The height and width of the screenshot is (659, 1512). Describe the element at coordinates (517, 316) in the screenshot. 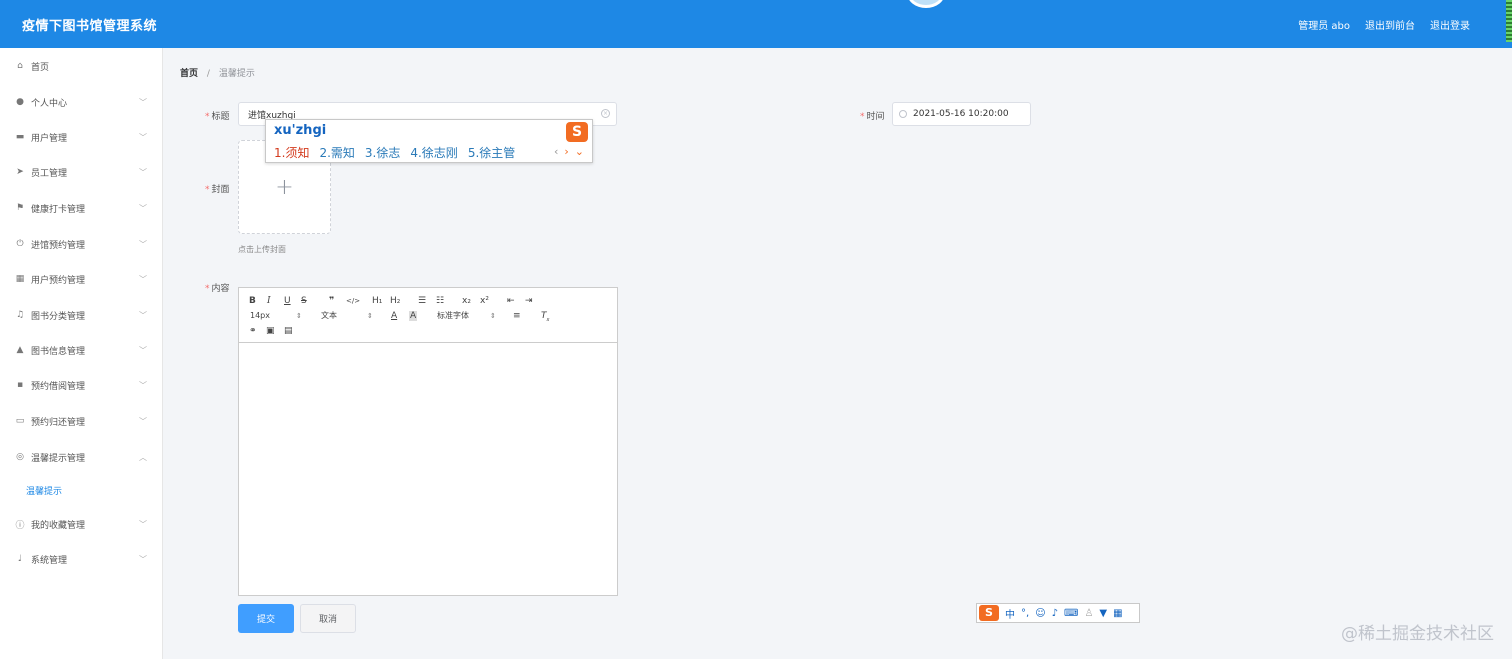

I see `align-icon: ≡` at that location.